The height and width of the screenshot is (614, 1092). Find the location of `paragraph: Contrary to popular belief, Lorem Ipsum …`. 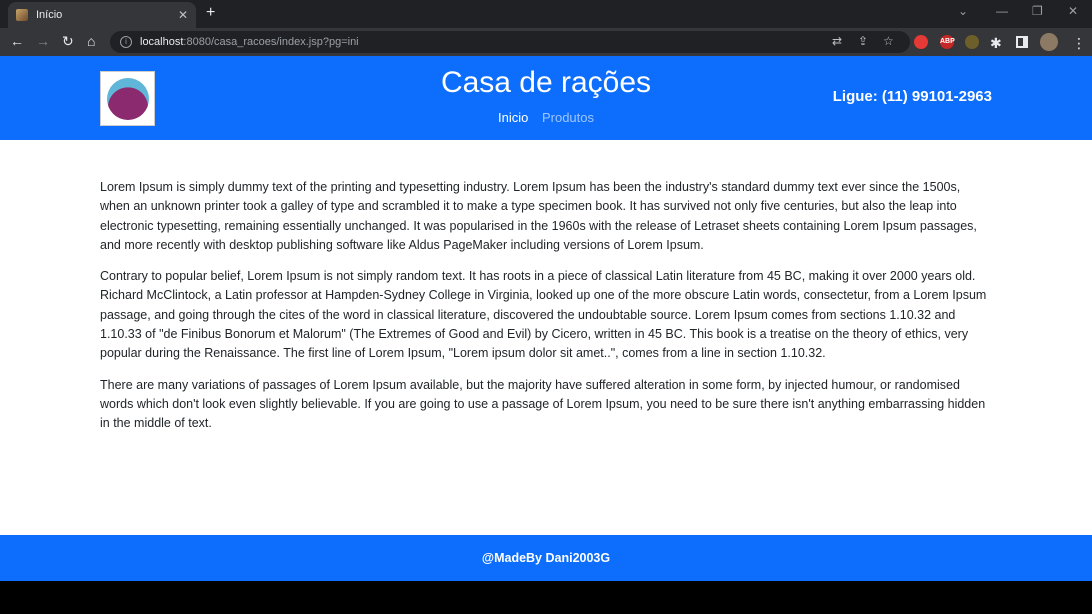

paragraph: Contrary to popular belief, Lorem Ipsum … is located at coordinates (543, 315).